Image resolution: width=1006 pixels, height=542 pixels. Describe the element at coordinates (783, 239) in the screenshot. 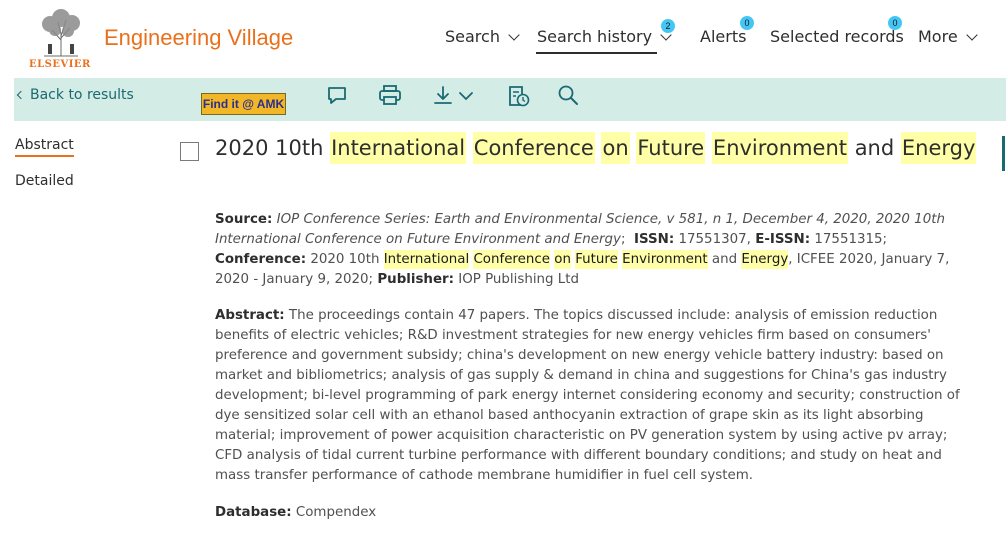

I see `eissn-label: E-ISSN:` at that location.